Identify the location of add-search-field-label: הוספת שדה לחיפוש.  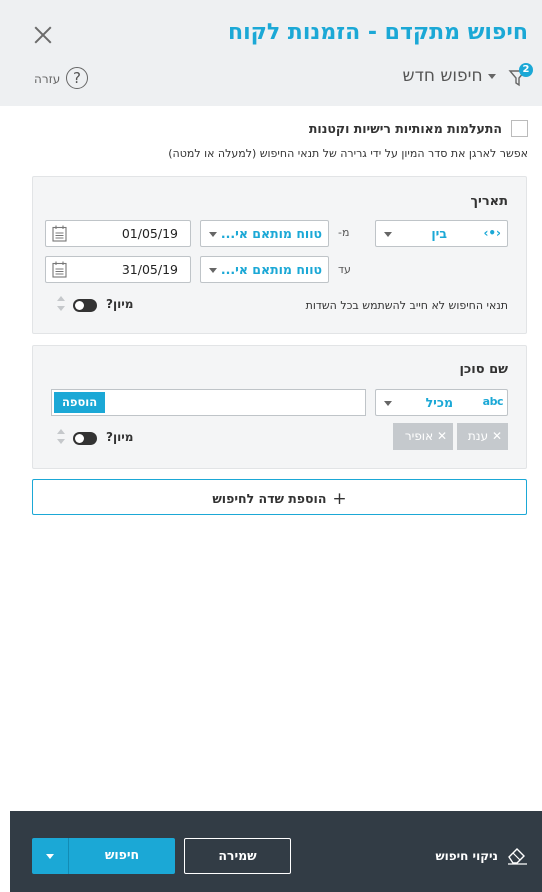
(269, 498).